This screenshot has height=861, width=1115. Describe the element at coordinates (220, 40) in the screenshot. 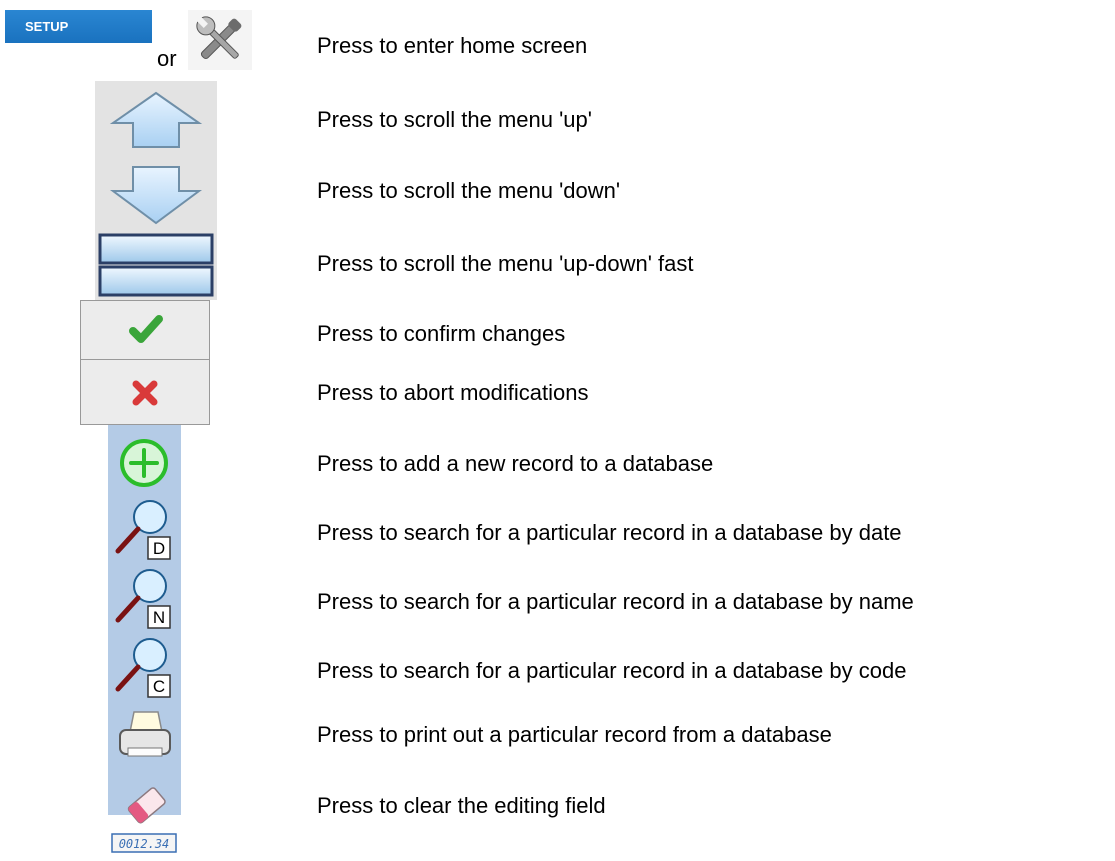

I see `wrench-screwdriver-icon` at that location.